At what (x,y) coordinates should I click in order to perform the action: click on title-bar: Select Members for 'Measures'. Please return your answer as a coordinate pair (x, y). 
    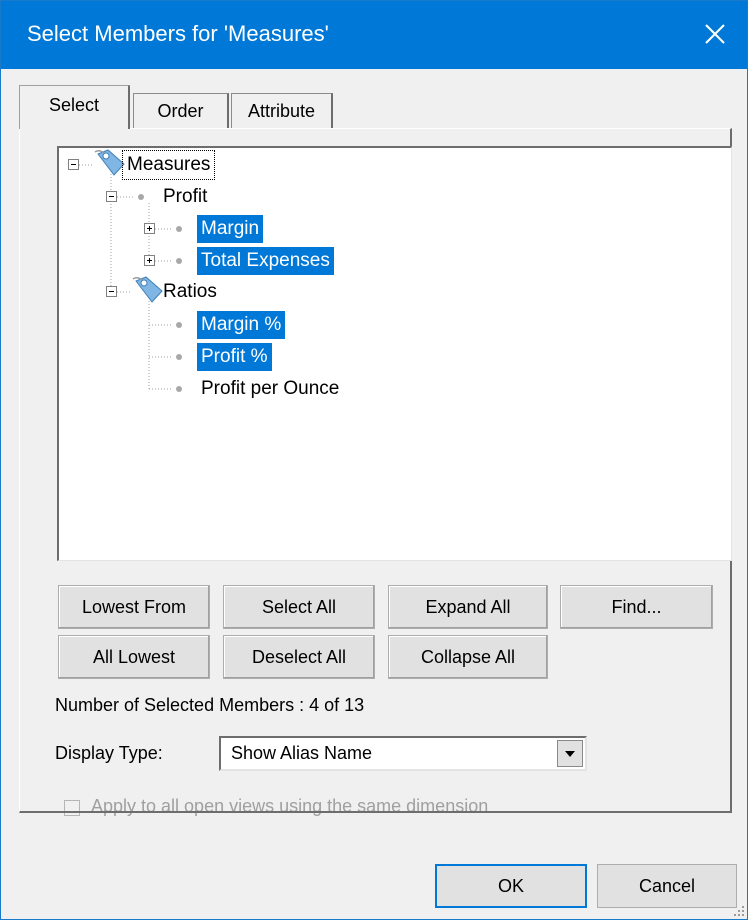
    Looking at the image, I should click on (374, 35).